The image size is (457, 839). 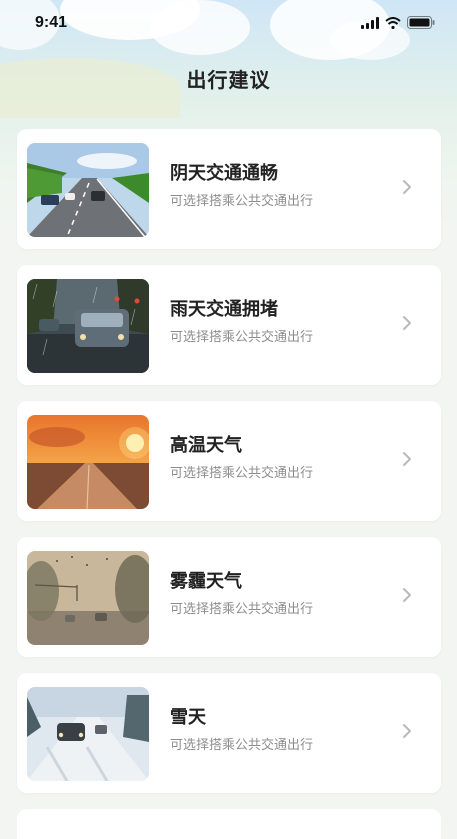 I want to click on status-bar: 9:41, so click(x=228, y=23).